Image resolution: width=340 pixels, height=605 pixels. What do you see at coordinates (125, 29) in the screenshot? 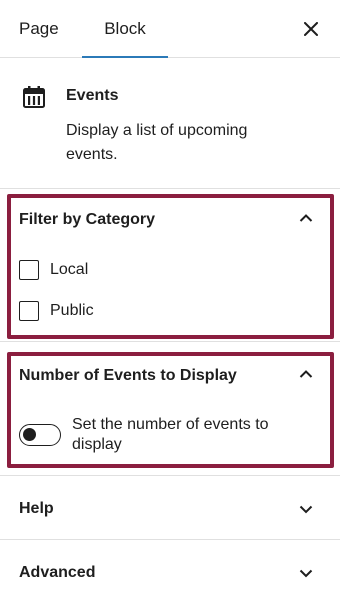
I see `tab-block: Block` at bounding box center [125, 29].